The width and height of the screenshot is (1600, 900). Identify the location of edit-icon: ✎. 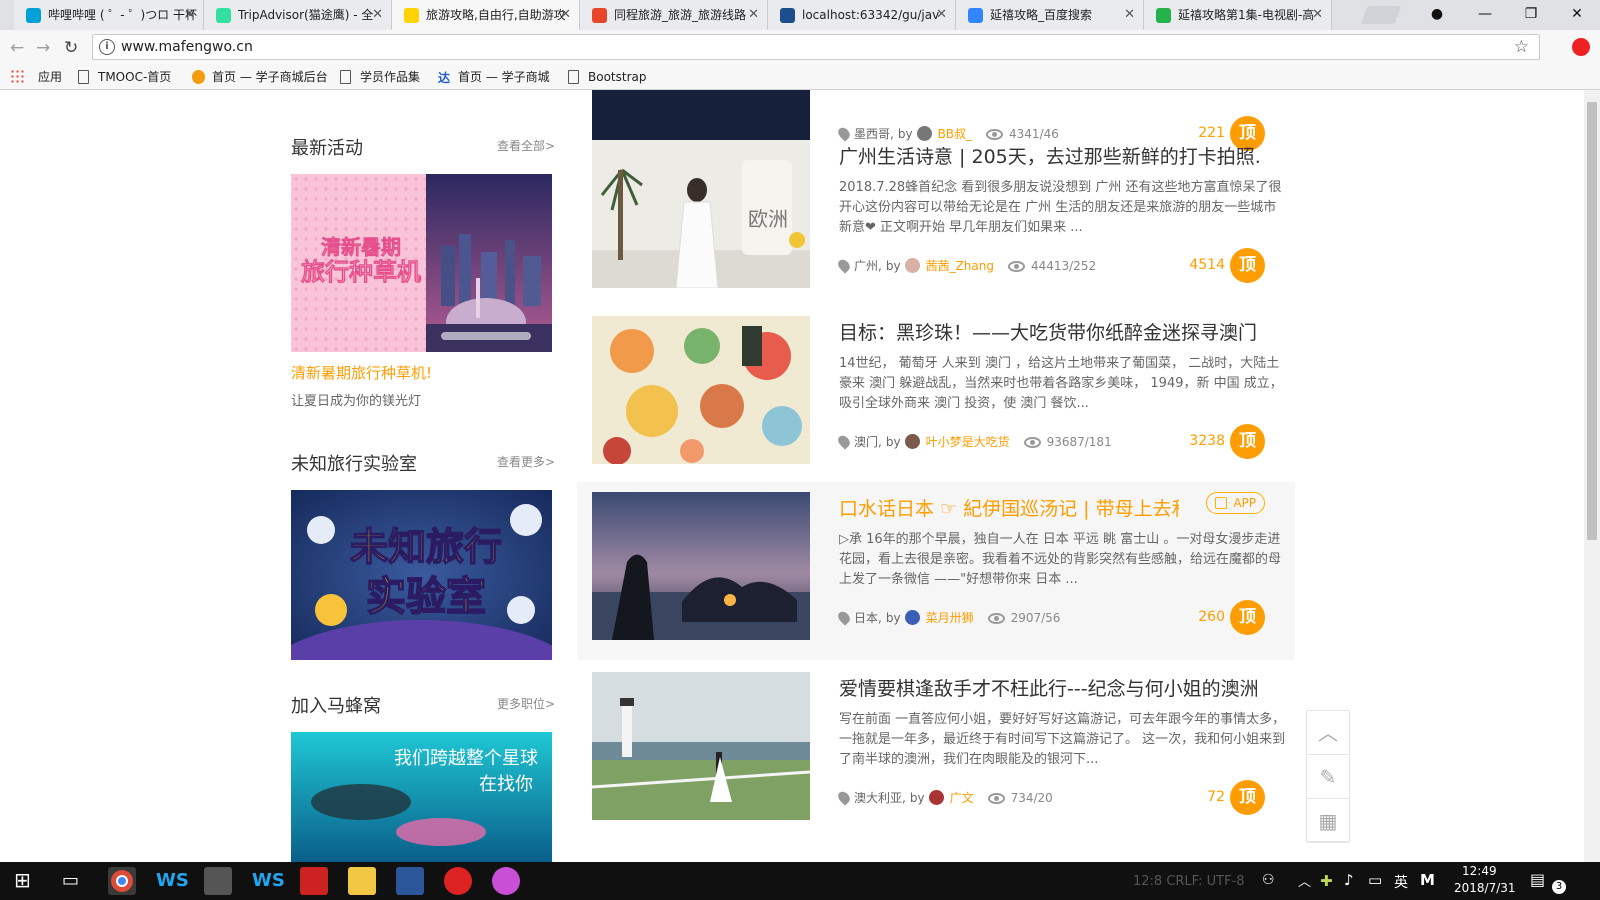
(1328, 777).